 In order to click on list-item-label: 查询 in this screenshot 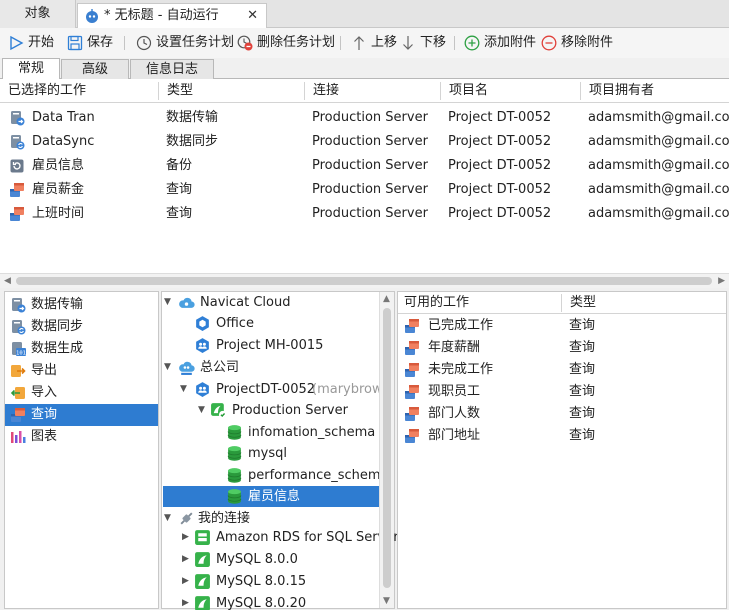, I will do `click(44, 414)`.